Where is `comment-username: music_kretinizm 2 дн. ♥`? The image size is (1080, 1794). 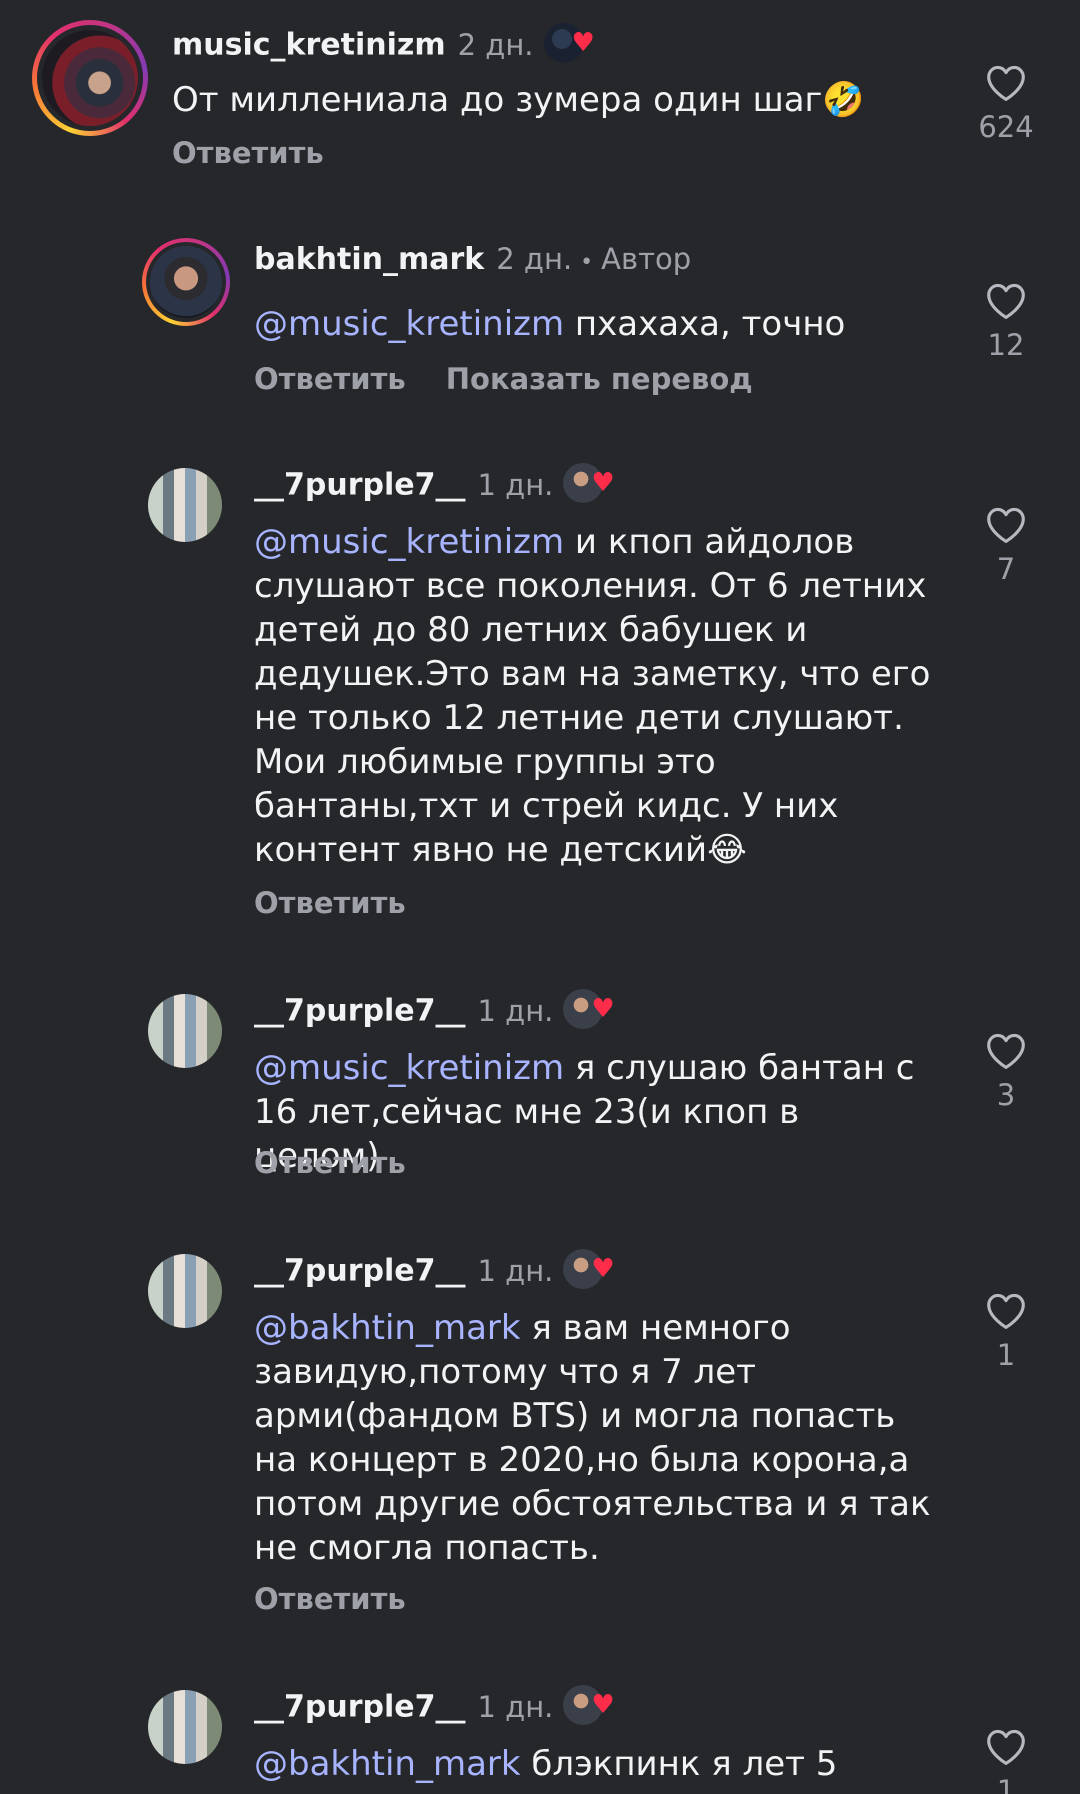
comment-username: music_kretinizm 2 дн. ♥ is located at coordinates (385, 44).